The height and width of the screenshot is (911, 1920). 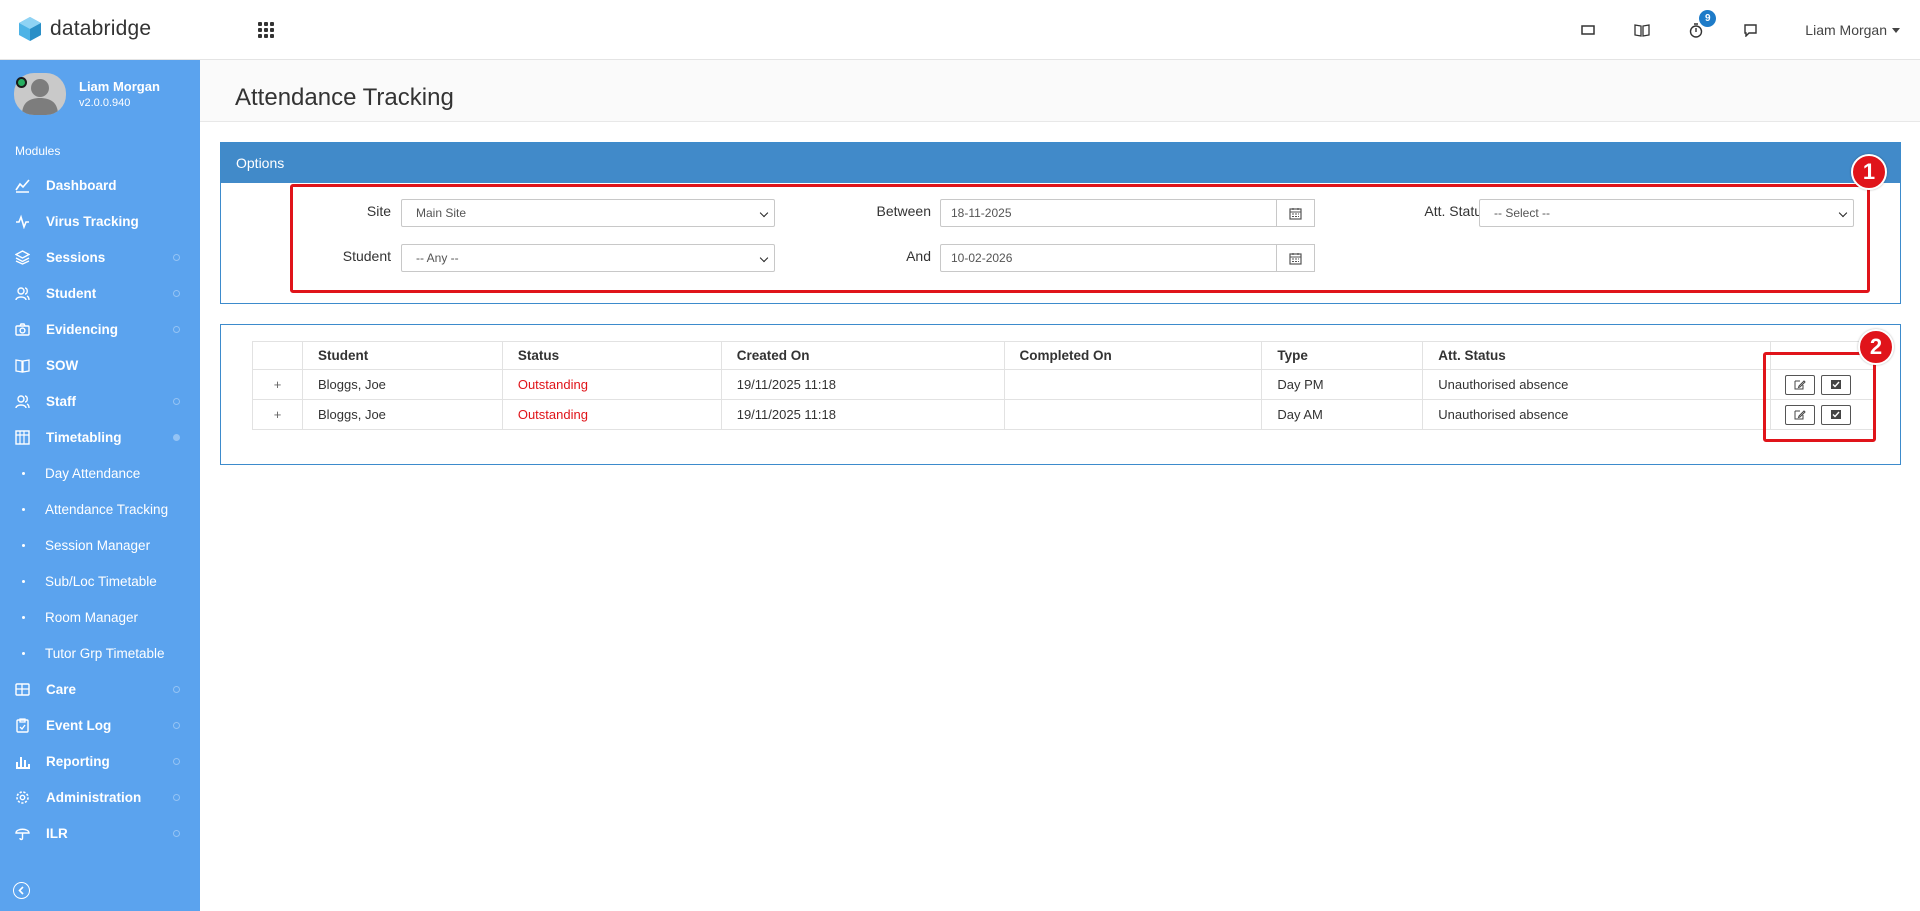 I want to click on cell-type: Day PM, so click(x=1342, y=384).